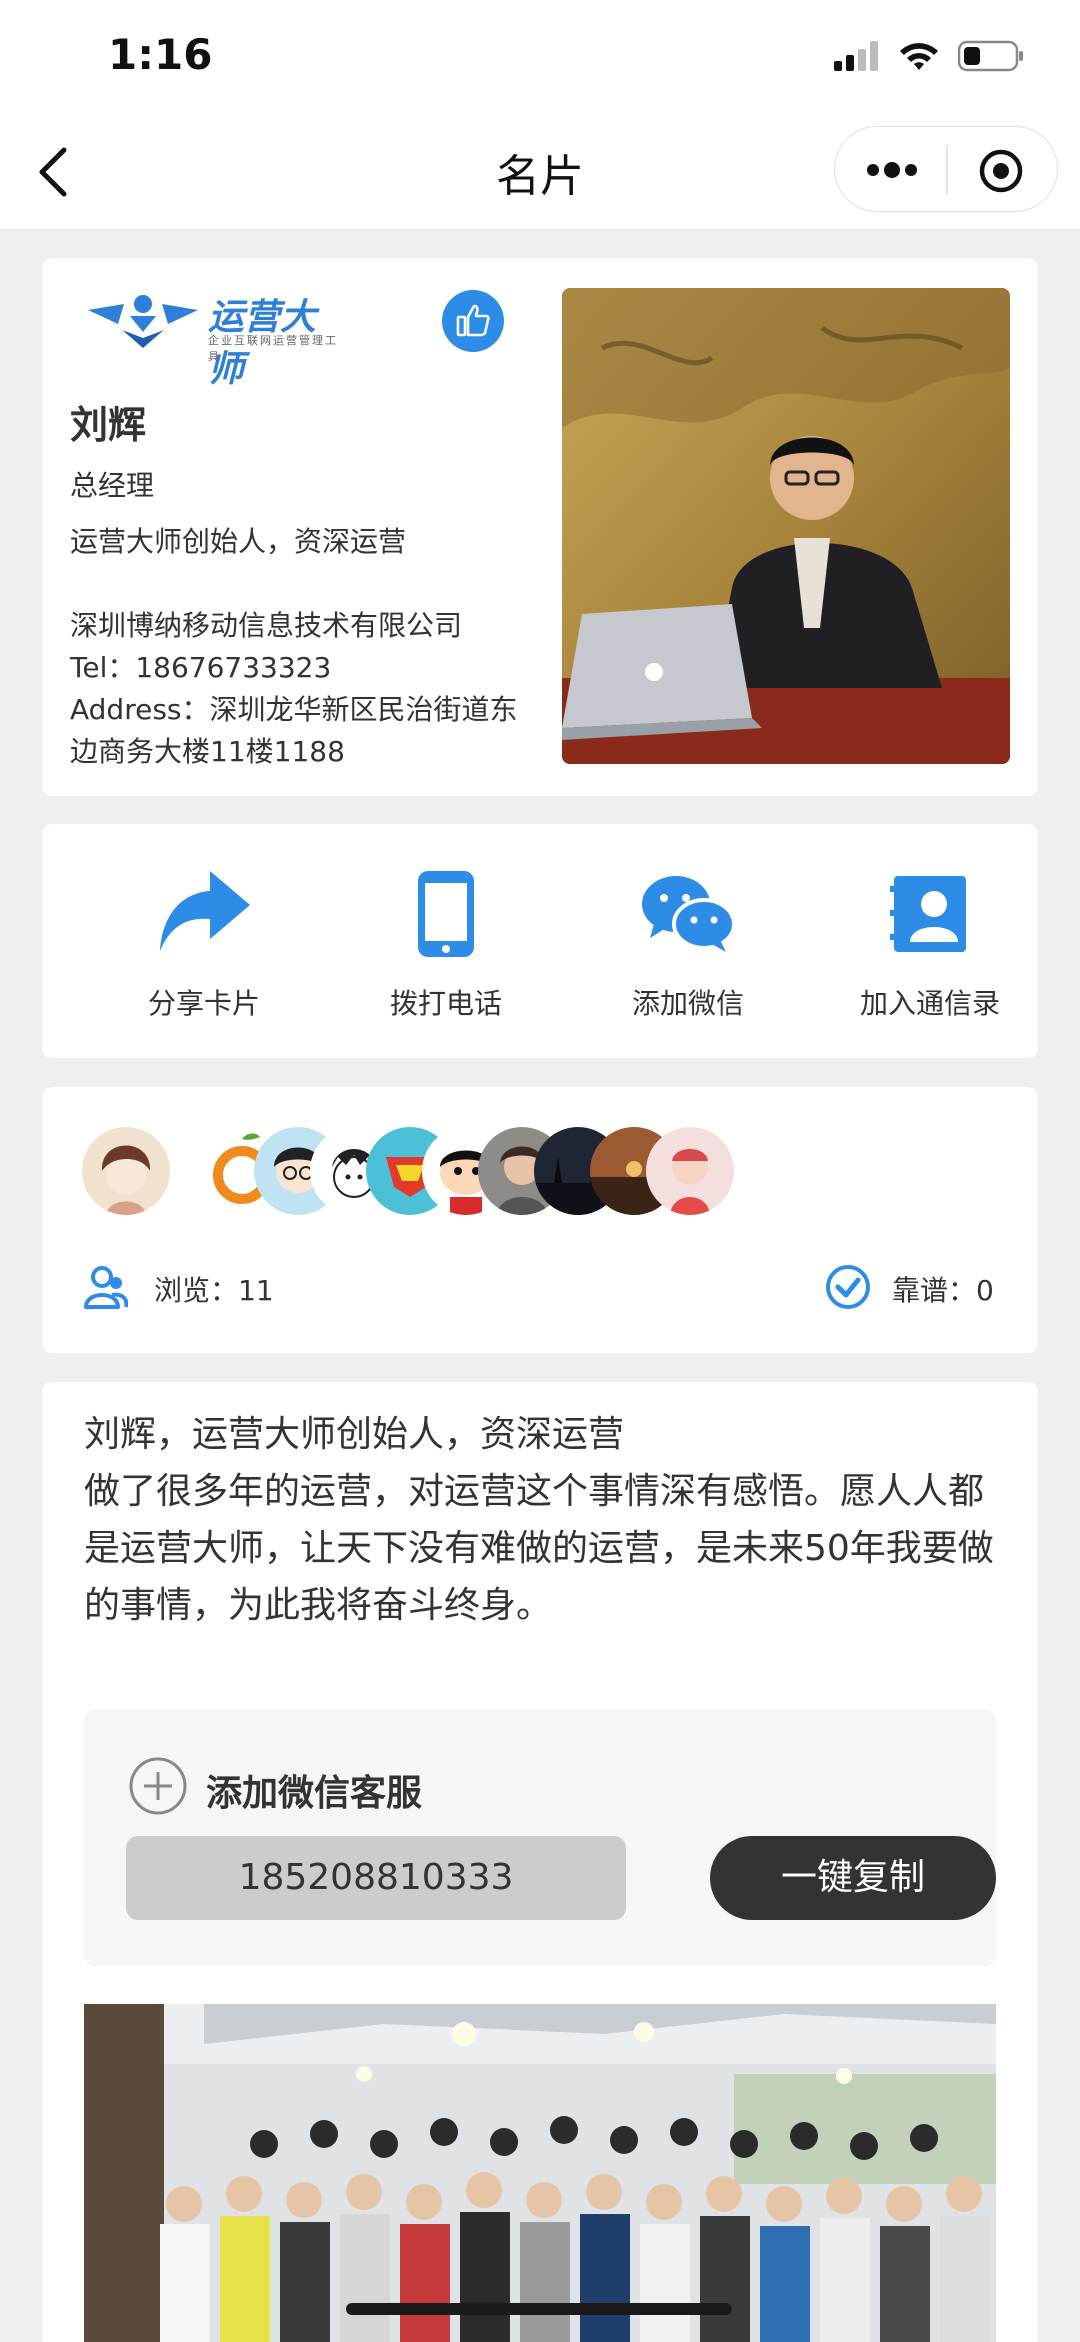 The height and width of the screenshot is (2342, 1080). What do you see at coordinates (160, 54) in the screenshot?
I see `status-time: 1:16` at bounding box center [160, 54].